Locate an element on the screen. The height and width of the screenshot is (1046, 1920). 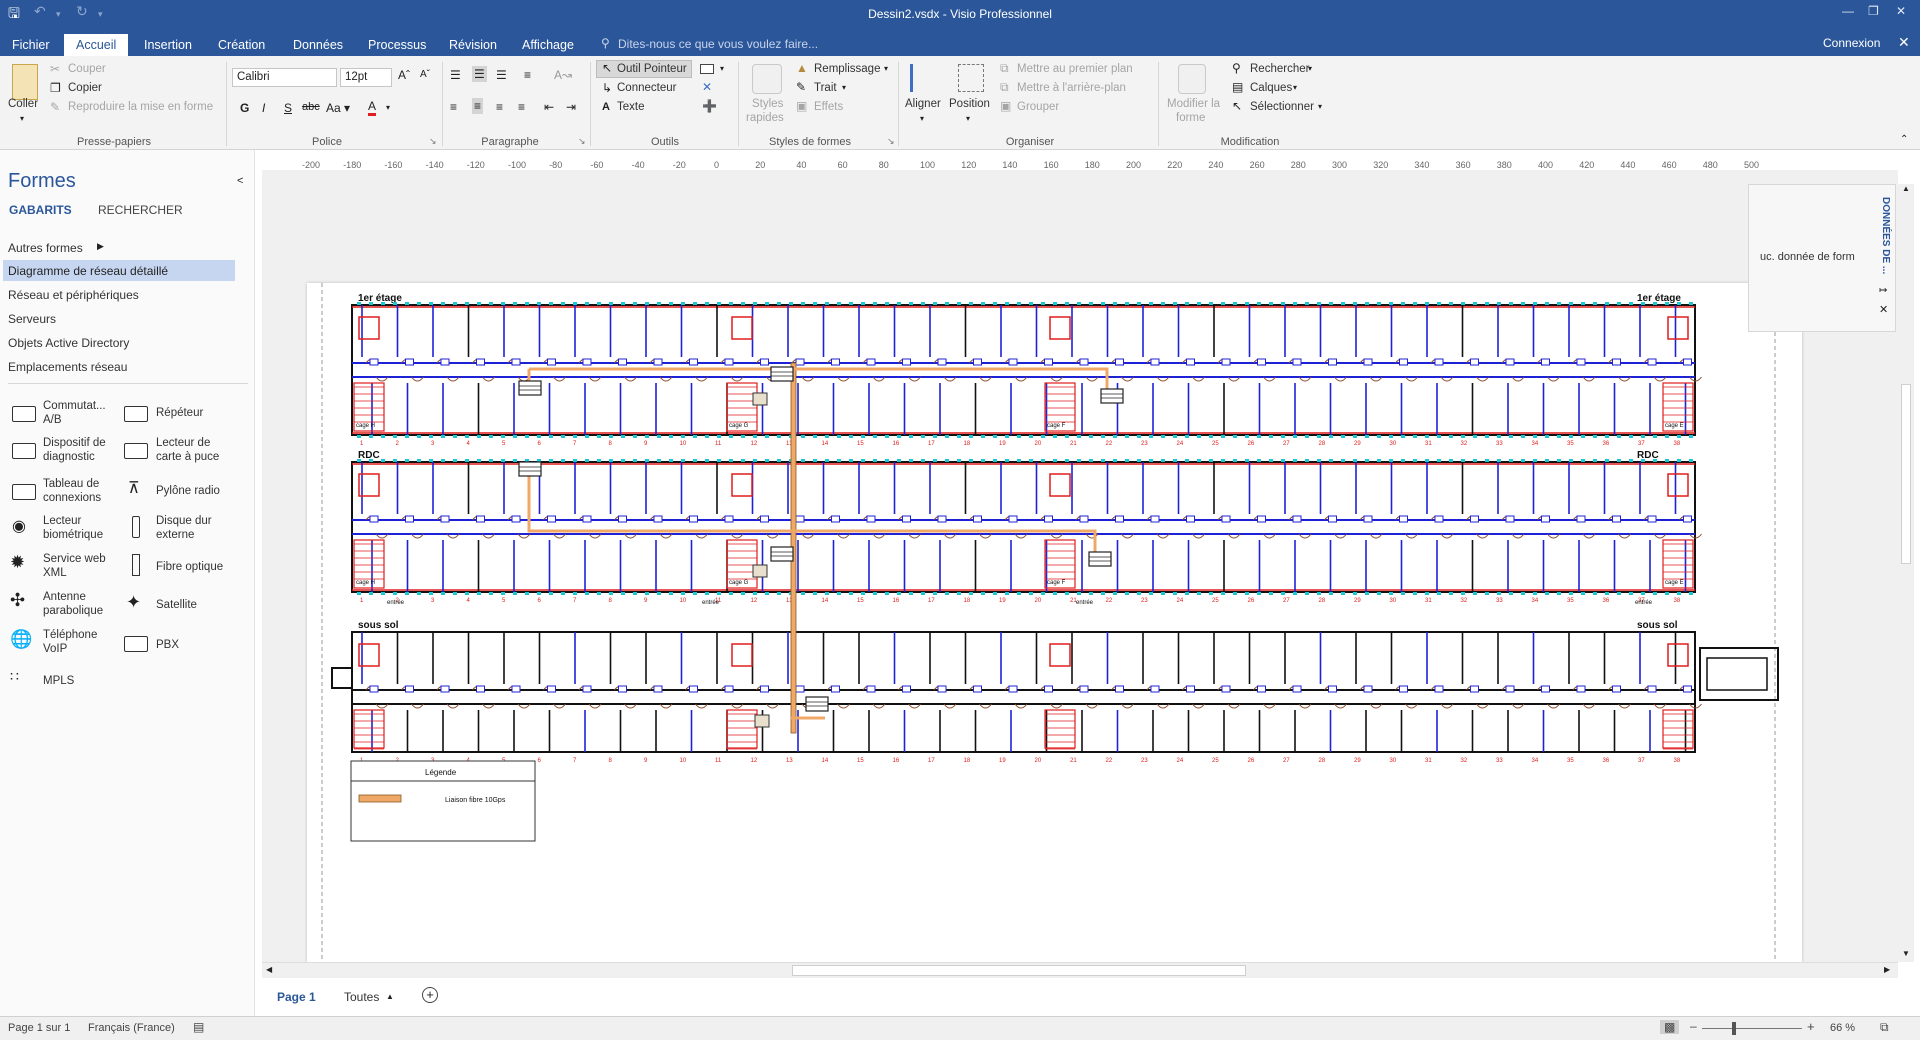
shape-label: Répéteur is located at coordinates (201, 413).